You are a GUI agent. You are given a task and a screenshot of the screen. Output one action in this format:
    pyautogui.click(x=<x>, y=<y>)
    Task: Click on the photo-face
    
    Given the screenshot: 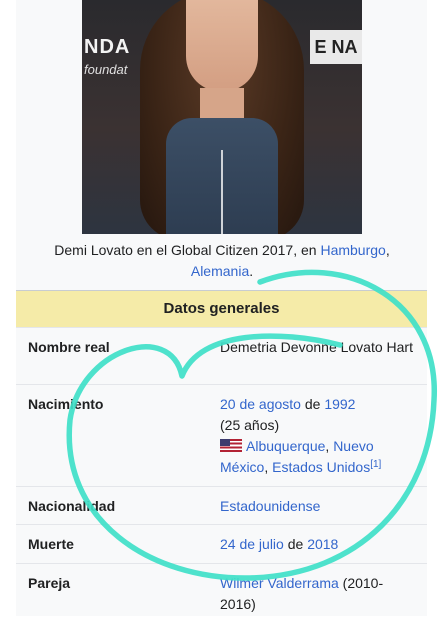 What is the action you would take?
    pyautogui.click(x=222, y=46)
    